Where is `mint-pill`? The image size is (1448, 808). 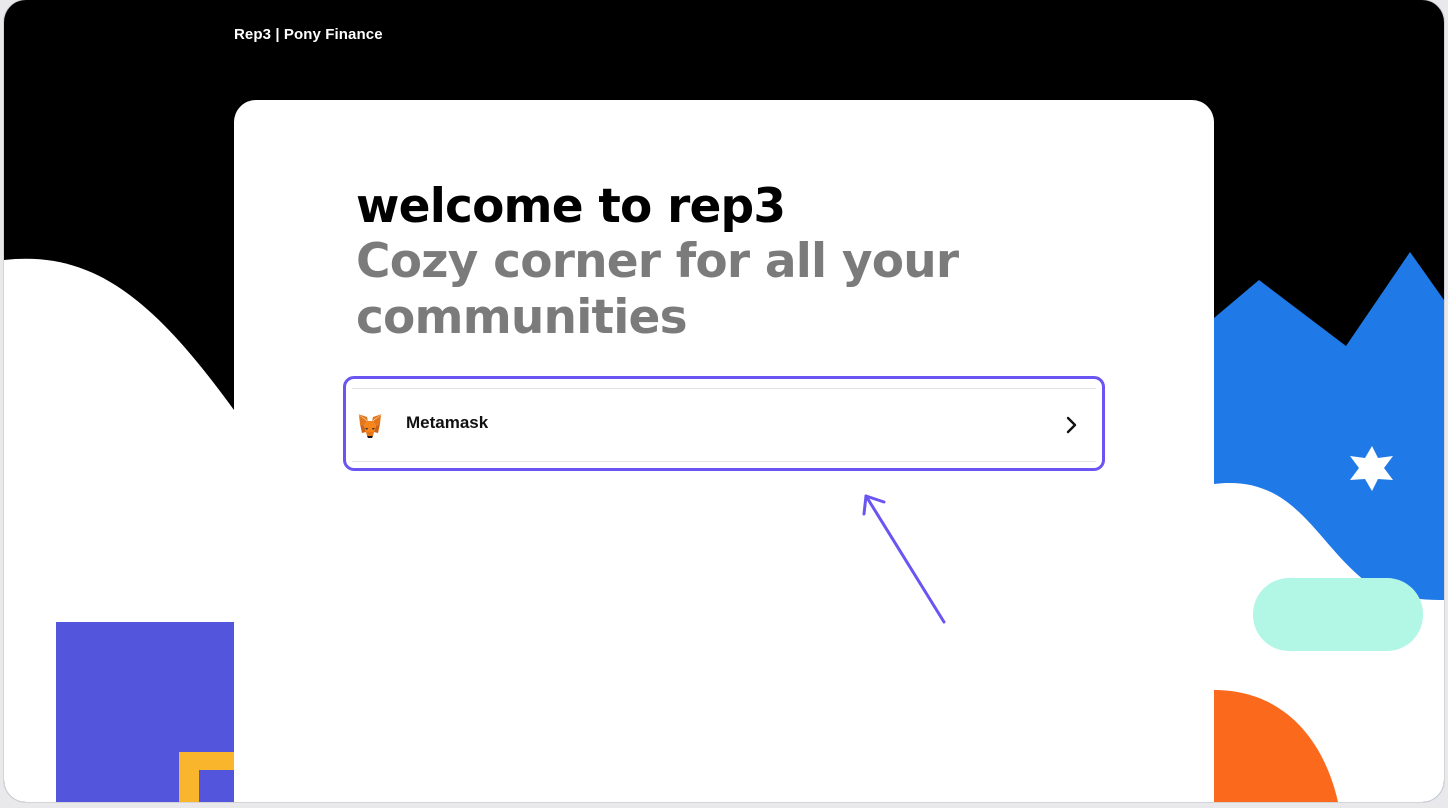 mint-pill is located at coordinates (1338, 614).